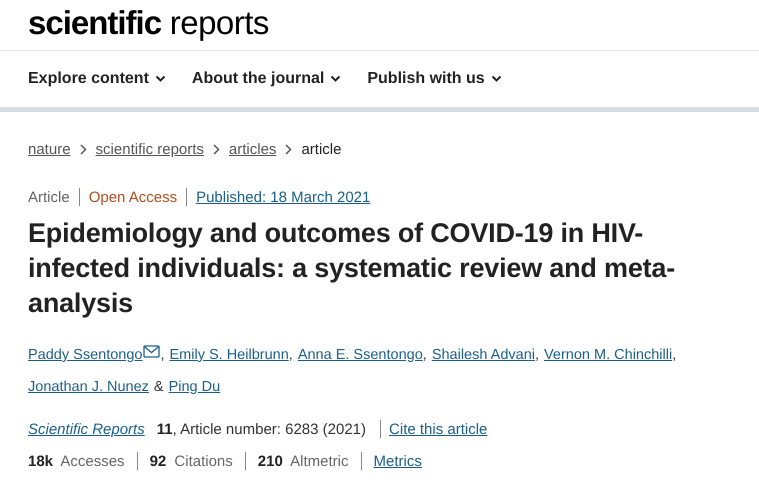  What do you see at coordinates (321, 149) in the screenshot?
I see `breadcrumb-current: article` at bounding box center [321, 149].